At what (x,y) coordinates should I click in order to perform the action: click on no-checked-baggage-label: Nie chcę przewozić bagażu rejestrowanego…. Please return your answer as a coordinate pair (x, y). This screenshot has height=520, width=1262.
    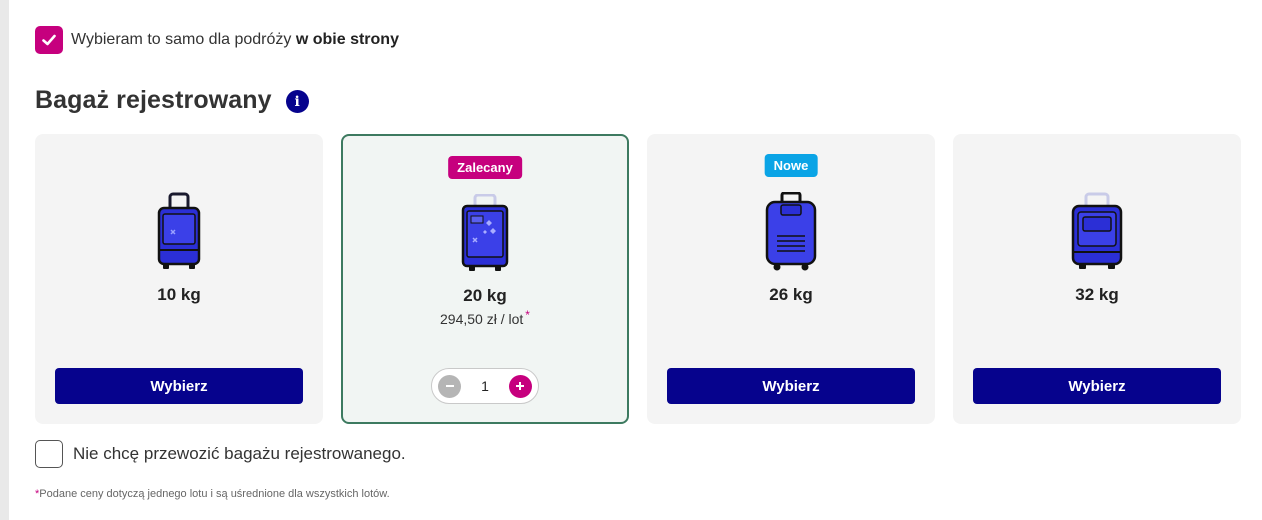
    Looking at the image, I should click on (239, 453).